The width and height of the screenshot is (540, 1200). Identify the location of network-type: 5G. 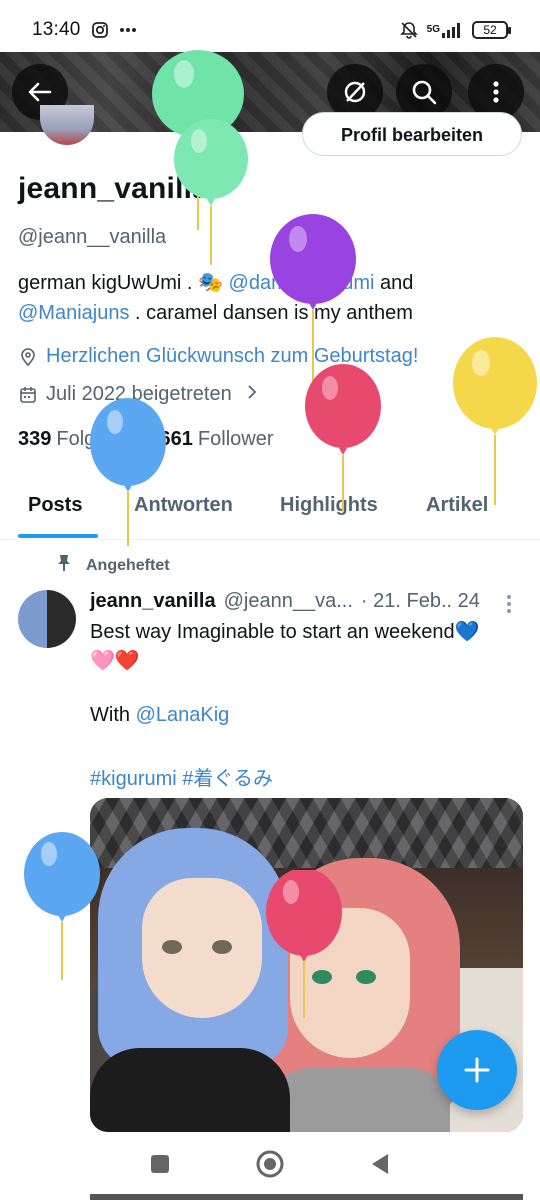
(433, 29).